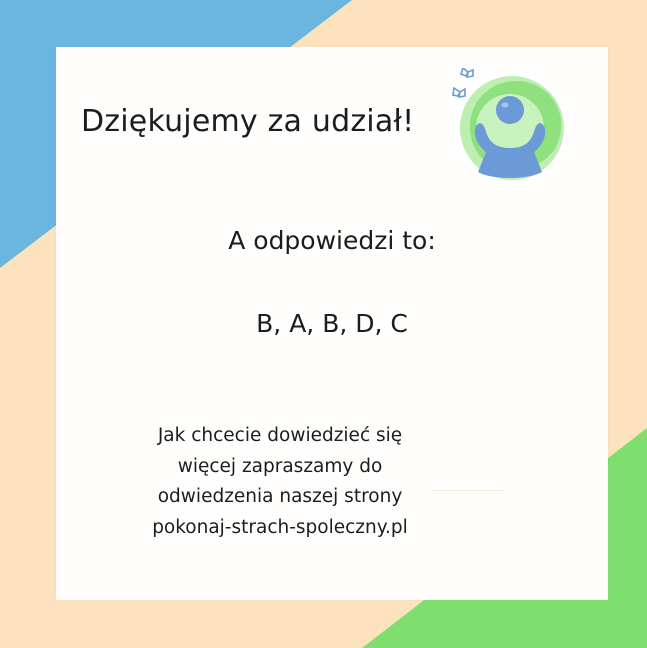 This screenshot has width=647, height=648. I want to click on info-line: Jak chcecie dowiedzieć się, so click(280, 435).